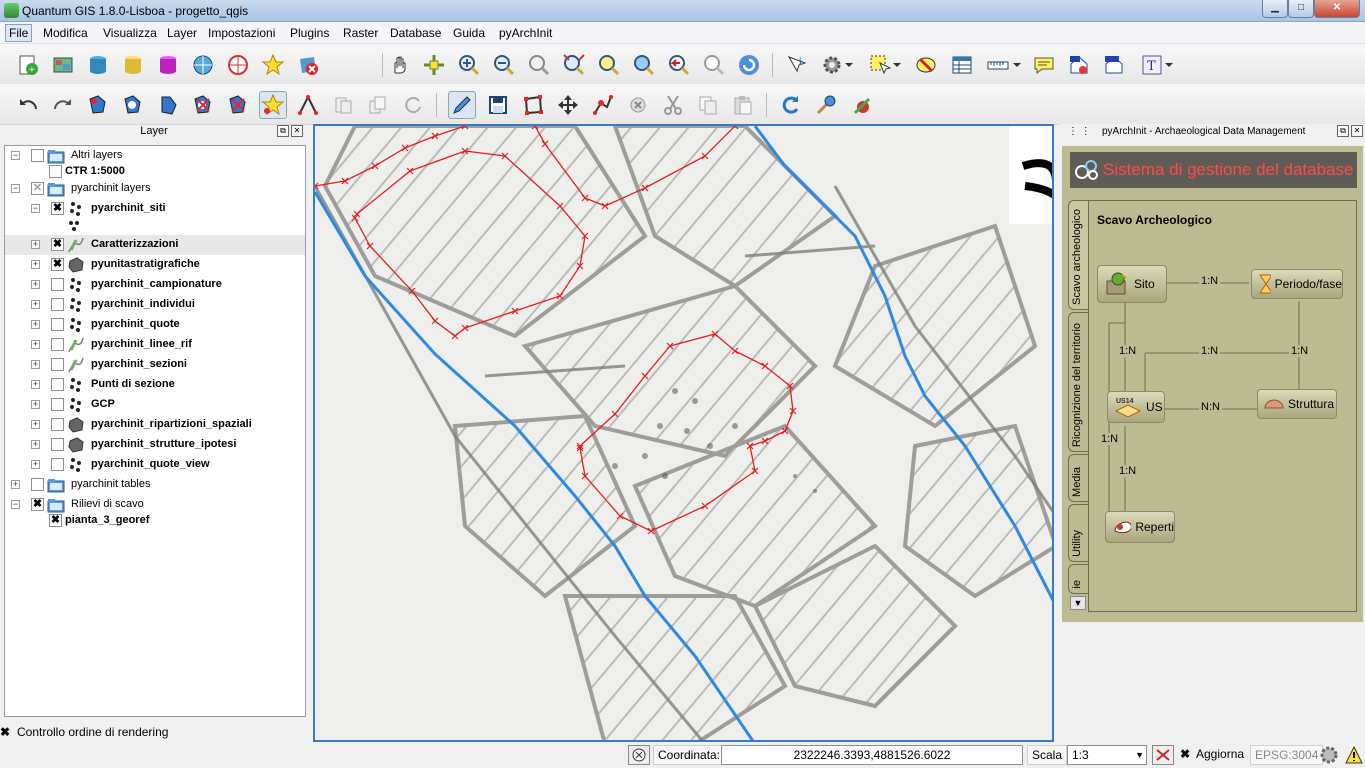 The image size is (1365, 768). Describe the element at coordinates (533, 105) in the screenshot. I see `capture-polygon-icon` at that location.